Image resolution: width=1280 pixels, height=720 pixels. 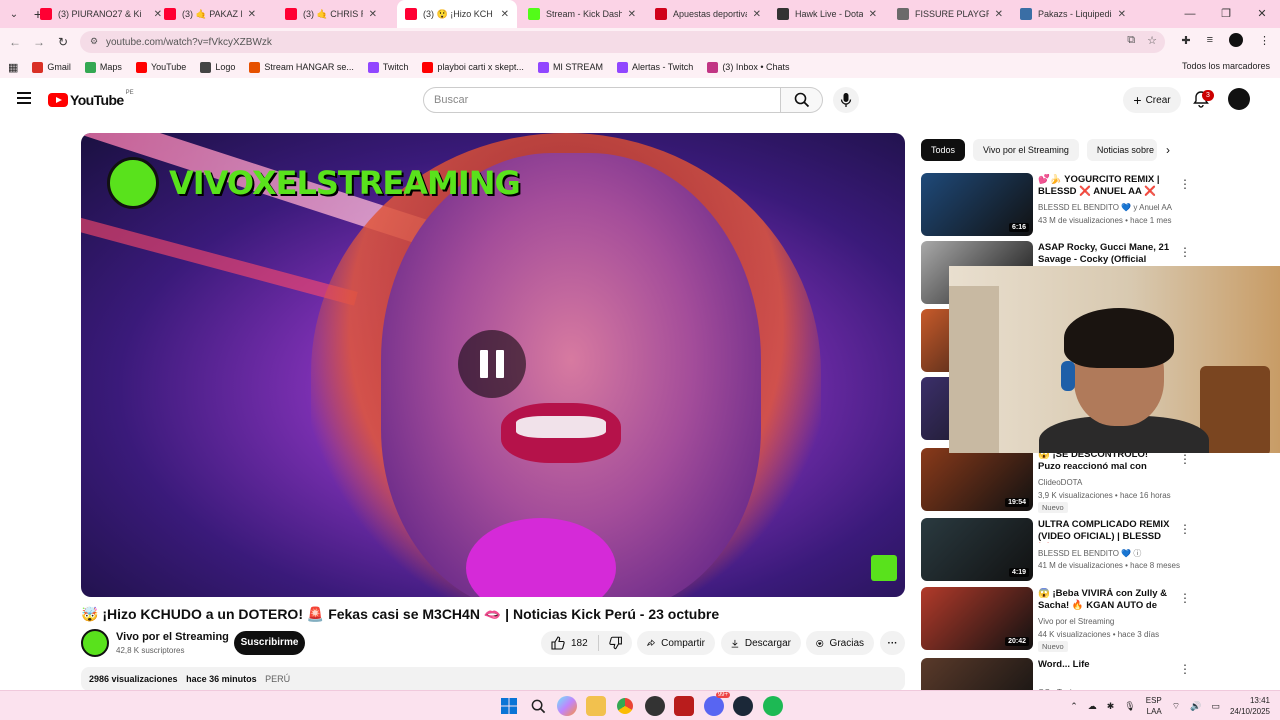 What do you see at coordinates (160, 67) in the screenshot?
I see `bookmark-item: YouTube` at bounding box center [160, 67].